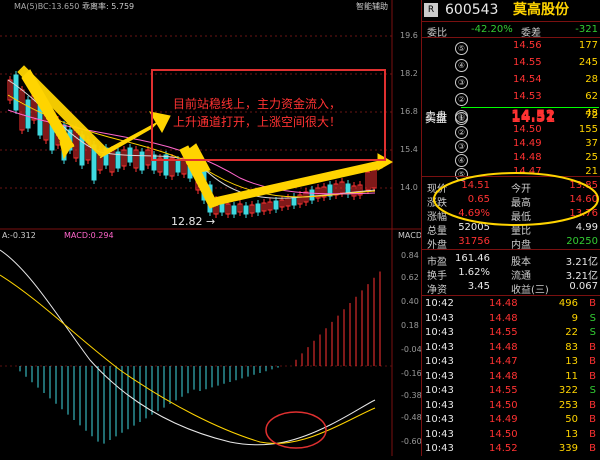  Describe the element at coordinates (409, 35) in the screenshot. I see `price-axis-tick: 19.6` at that location.